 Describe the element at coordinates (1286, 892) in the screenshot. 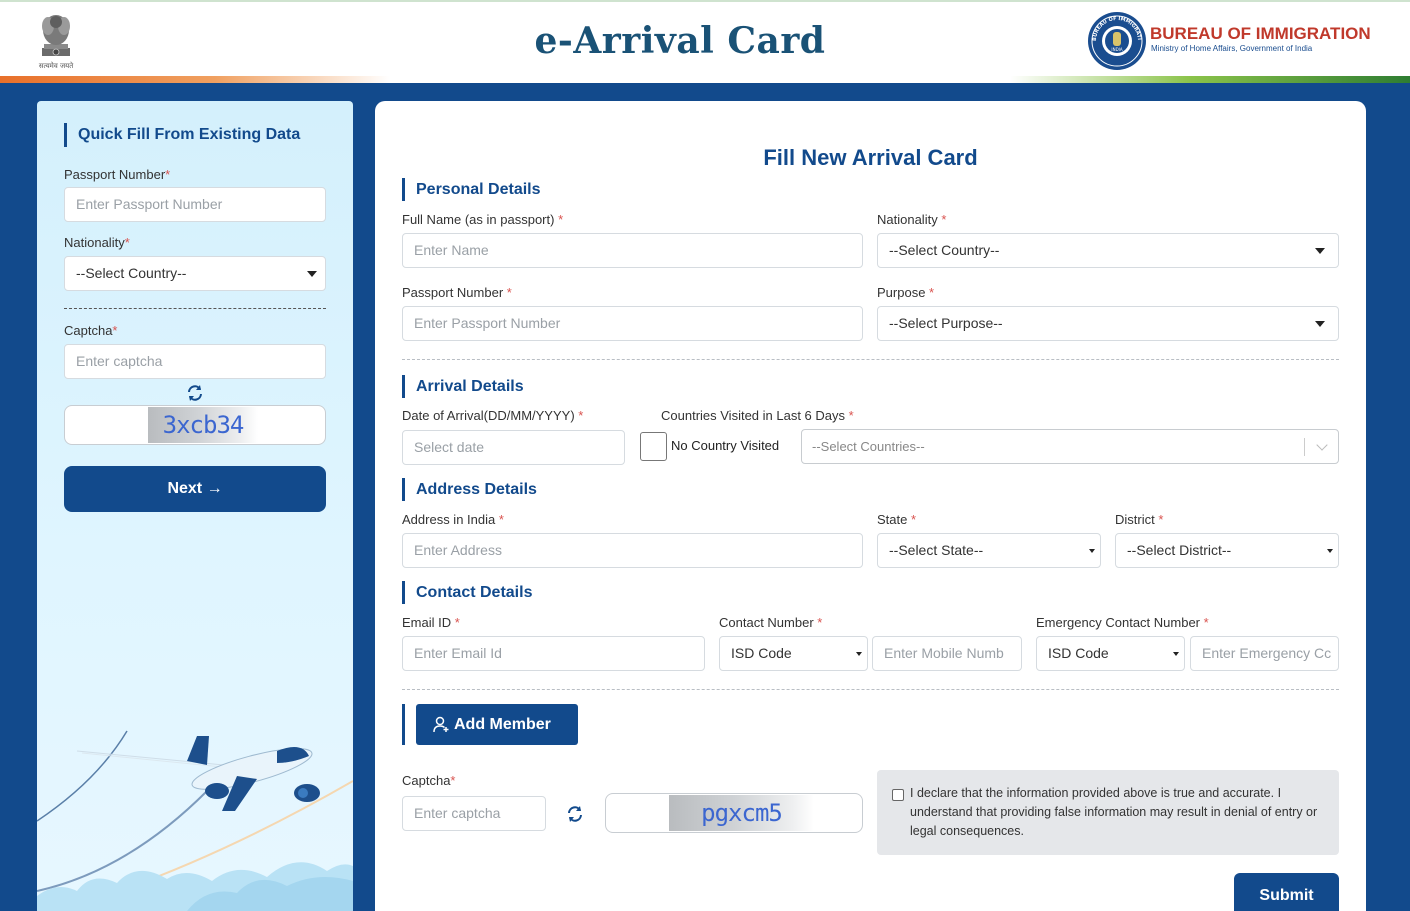

I see `submit-button: Submit` at that location.